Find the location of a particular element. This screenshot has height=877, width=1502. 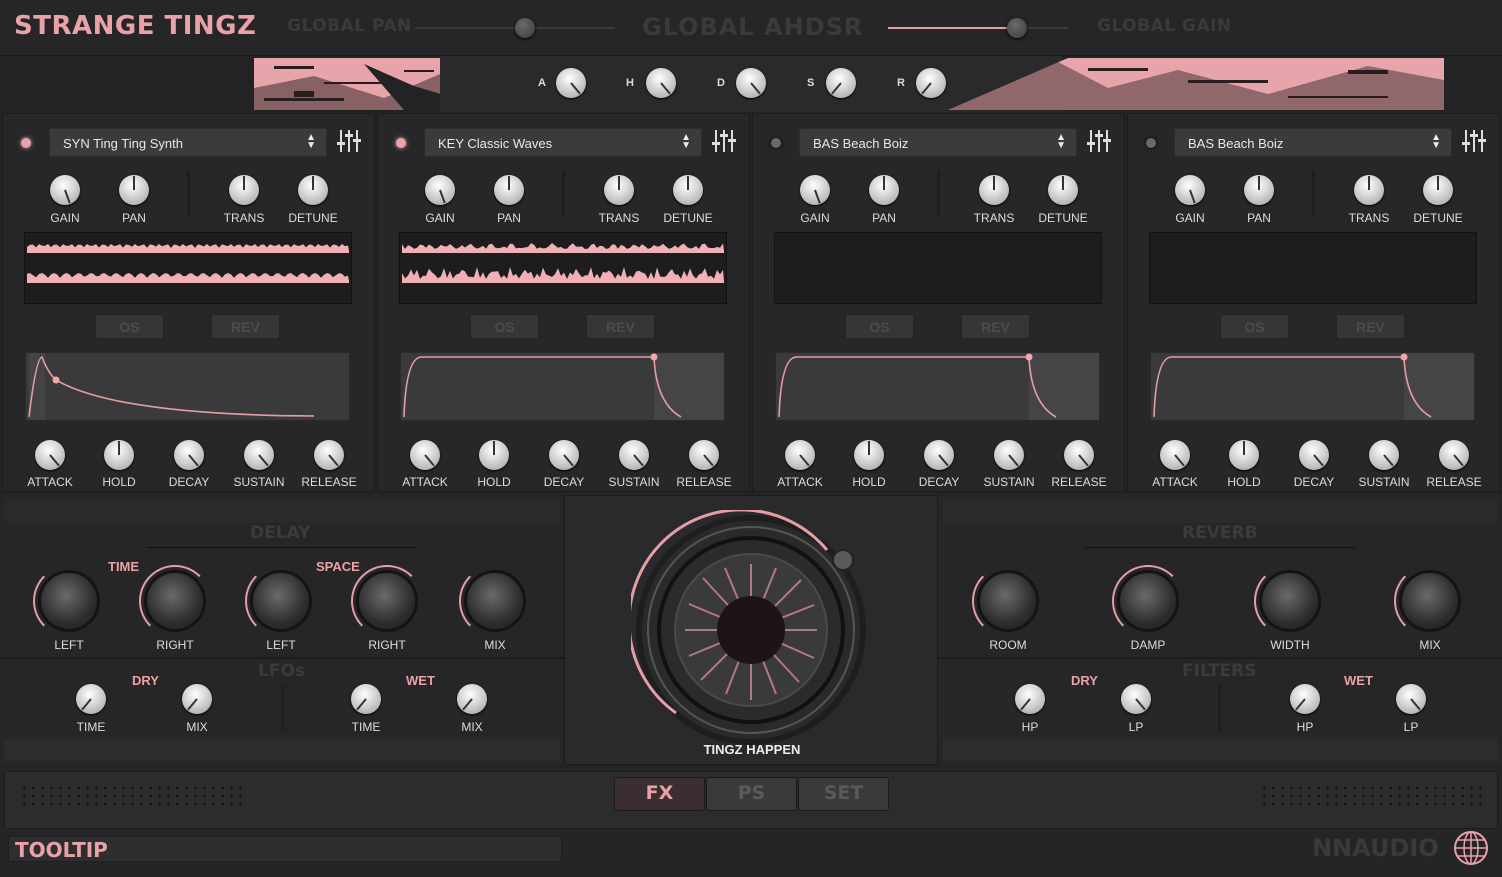

tab-ps: PS is located at coordinates (751, 794).